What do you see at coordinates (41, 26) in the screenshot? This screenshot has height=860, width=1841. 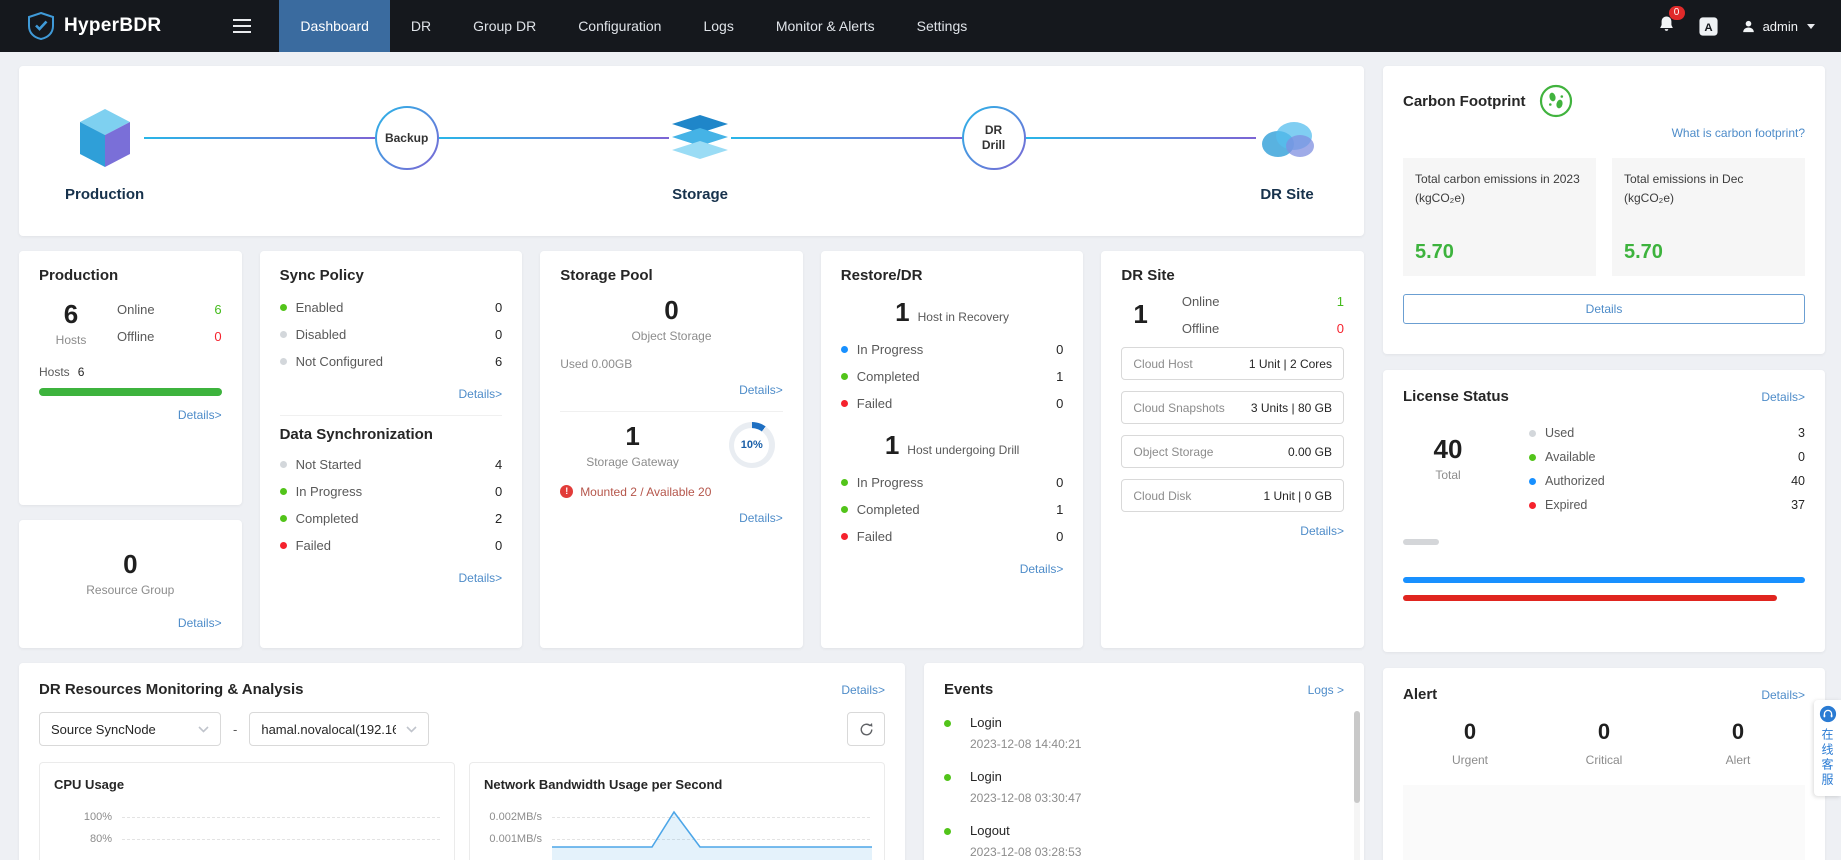 I see `hyperbdr-logo-icon` at bounding box center [41, 26].